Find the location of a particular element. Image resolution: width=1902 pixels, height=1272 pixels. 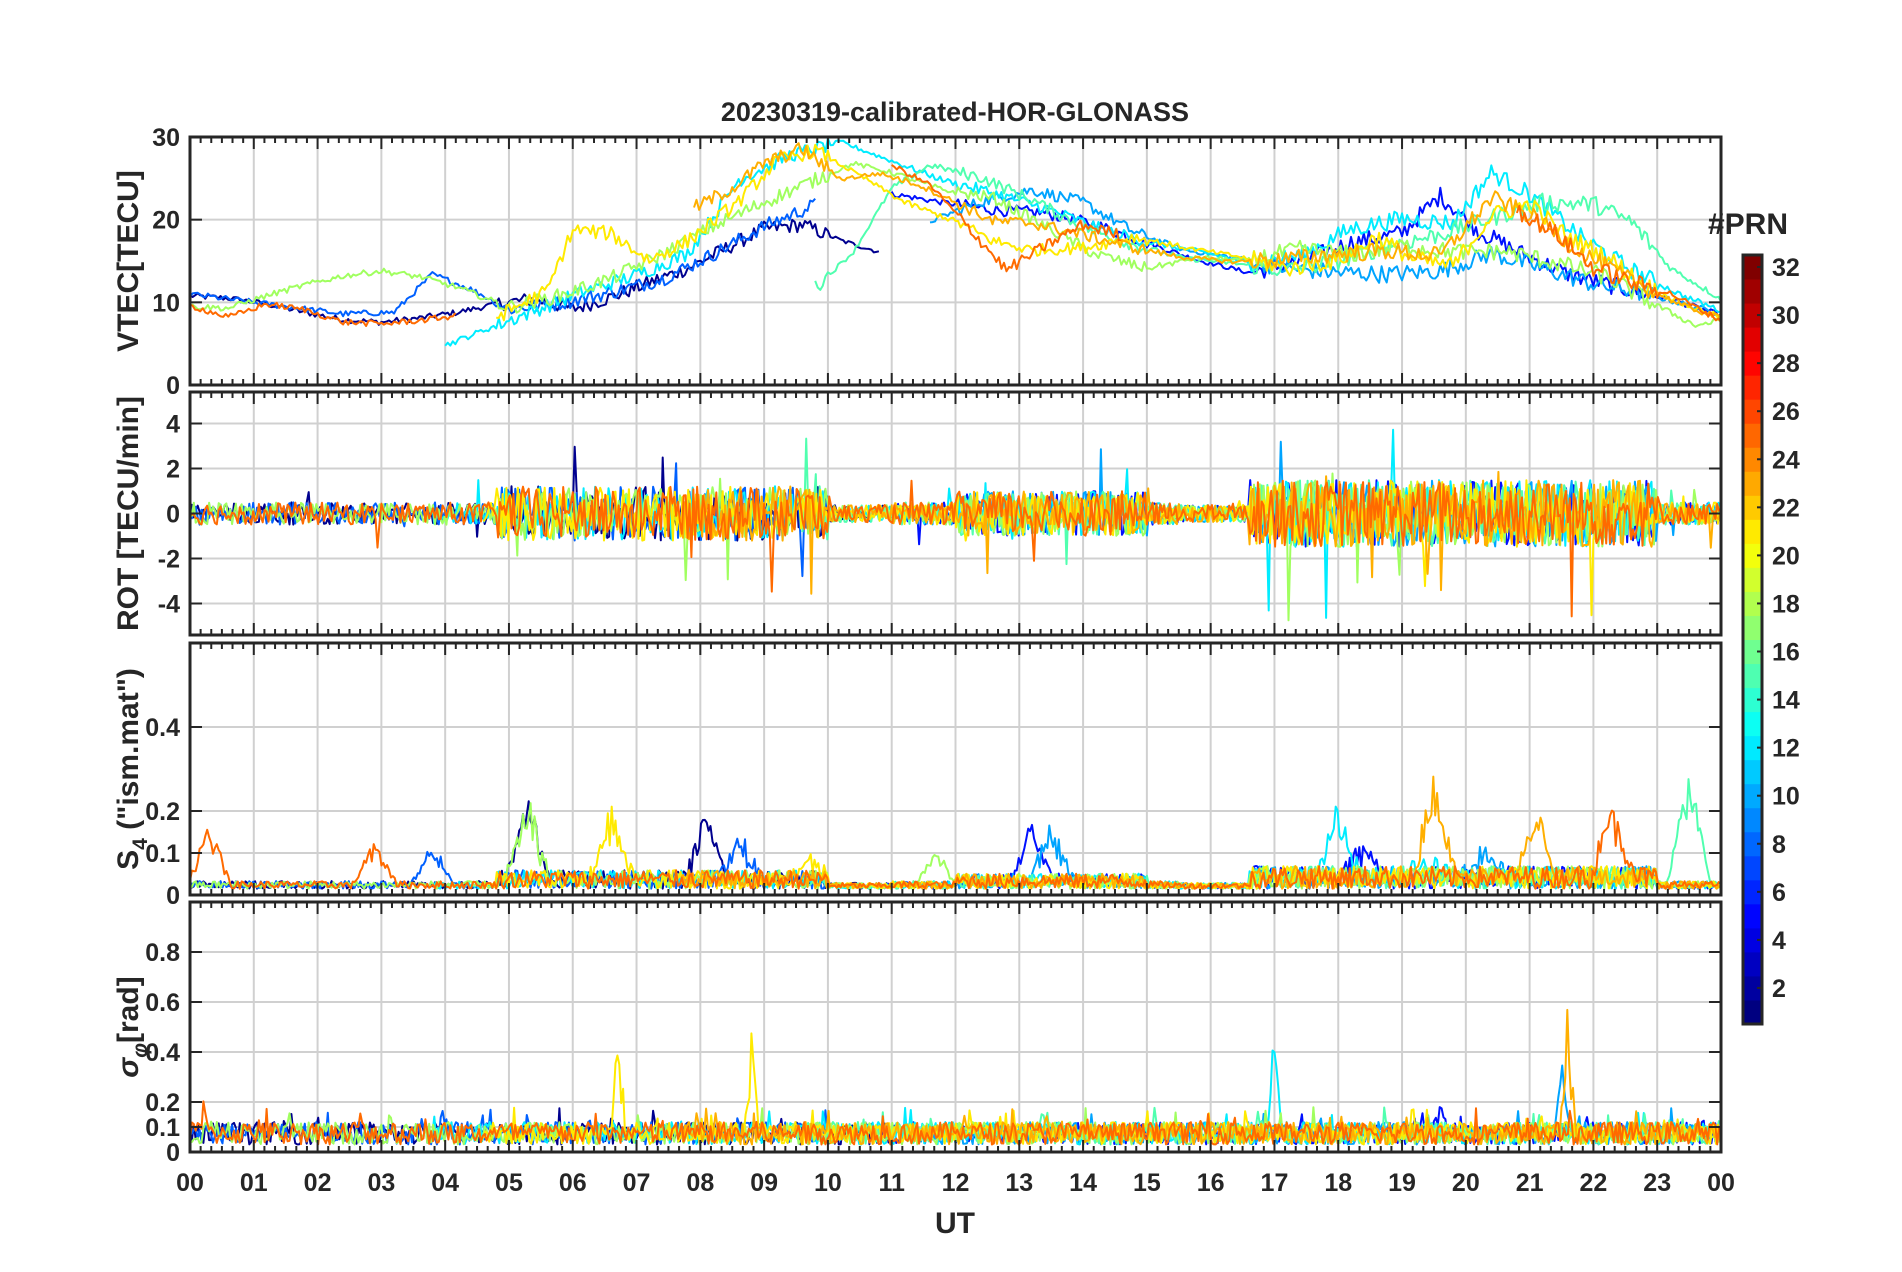

panel-sigma-ytick-label: 0.6 is located at coordinates (162, 1003).